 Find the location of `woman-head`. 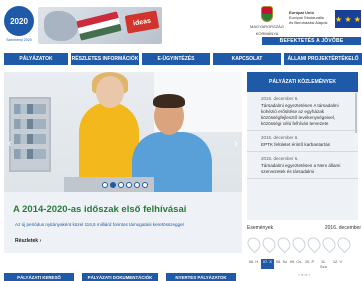

woman-head is located at coordinates (110, 92).